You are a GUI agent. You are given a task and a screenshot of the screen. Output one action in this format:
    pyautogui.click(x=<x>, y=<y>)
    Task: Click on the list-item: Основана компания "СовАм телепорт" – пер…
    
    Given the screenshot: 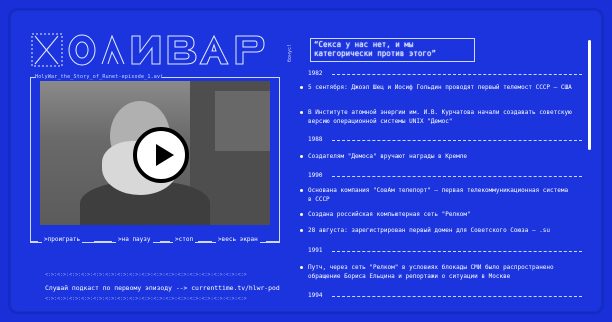 What is the action you would take?
    pyautogui.click(x=437, y=195)
    